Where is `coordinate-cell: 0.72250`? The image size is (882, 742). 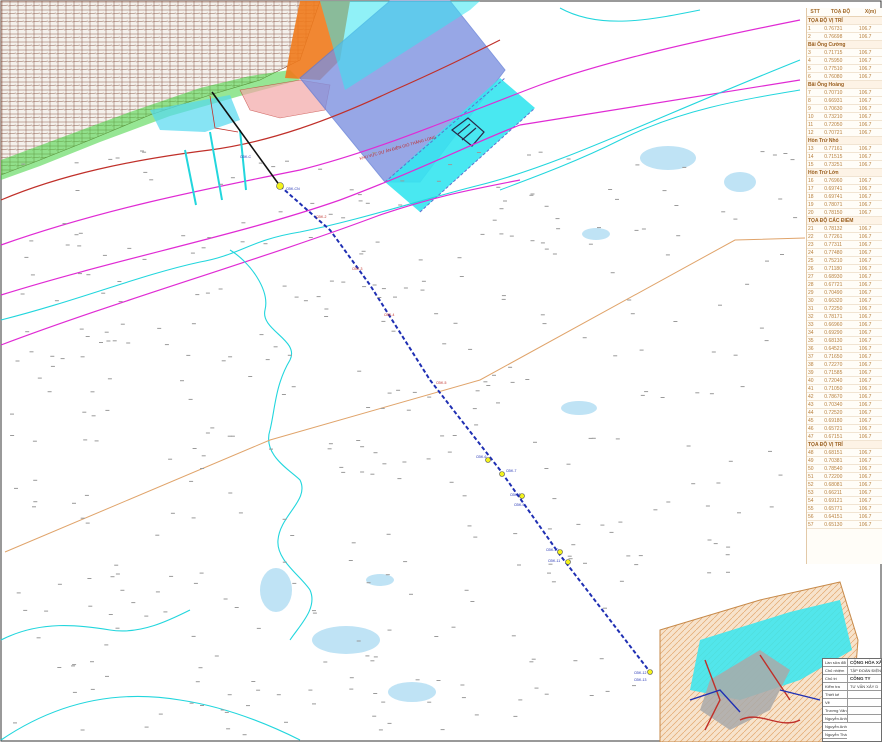
coordinate-cell: 0.72250 is located at coordinates (840, 308).